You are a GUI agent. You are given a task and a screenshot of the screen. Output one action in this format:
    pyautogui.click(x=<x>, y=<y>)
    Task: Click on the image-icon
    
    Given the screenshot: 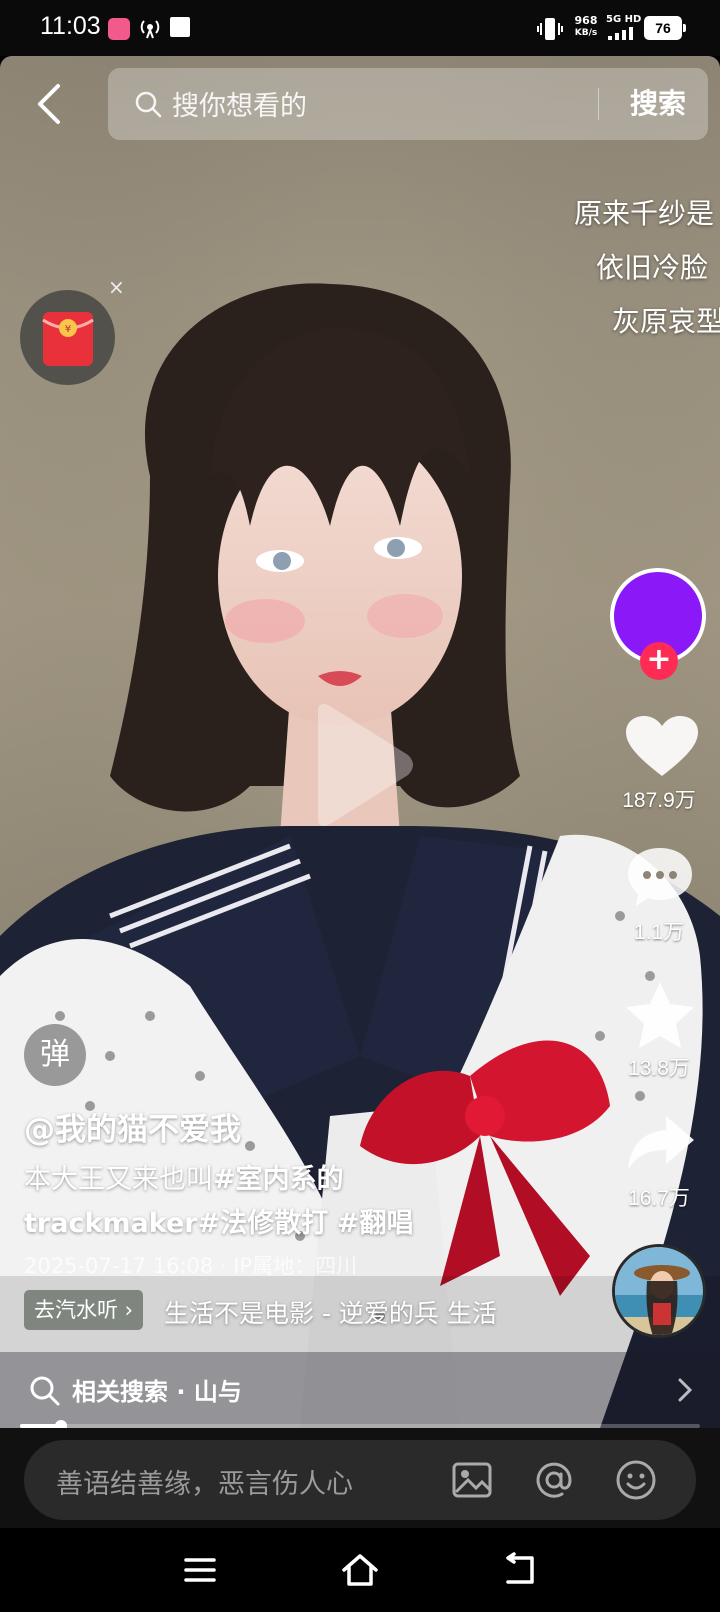 What is the action you would take?
    pyautogui.click(x=472, y=1480)
    